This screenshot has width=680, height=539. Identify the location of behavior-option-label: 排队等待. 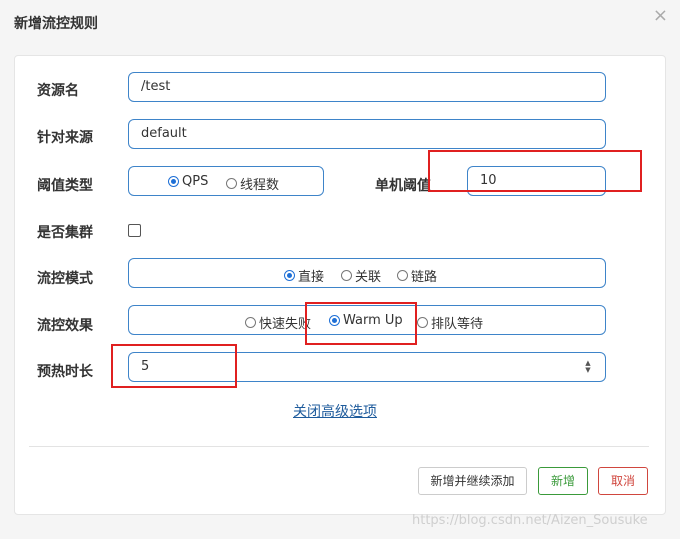
(457, 324).